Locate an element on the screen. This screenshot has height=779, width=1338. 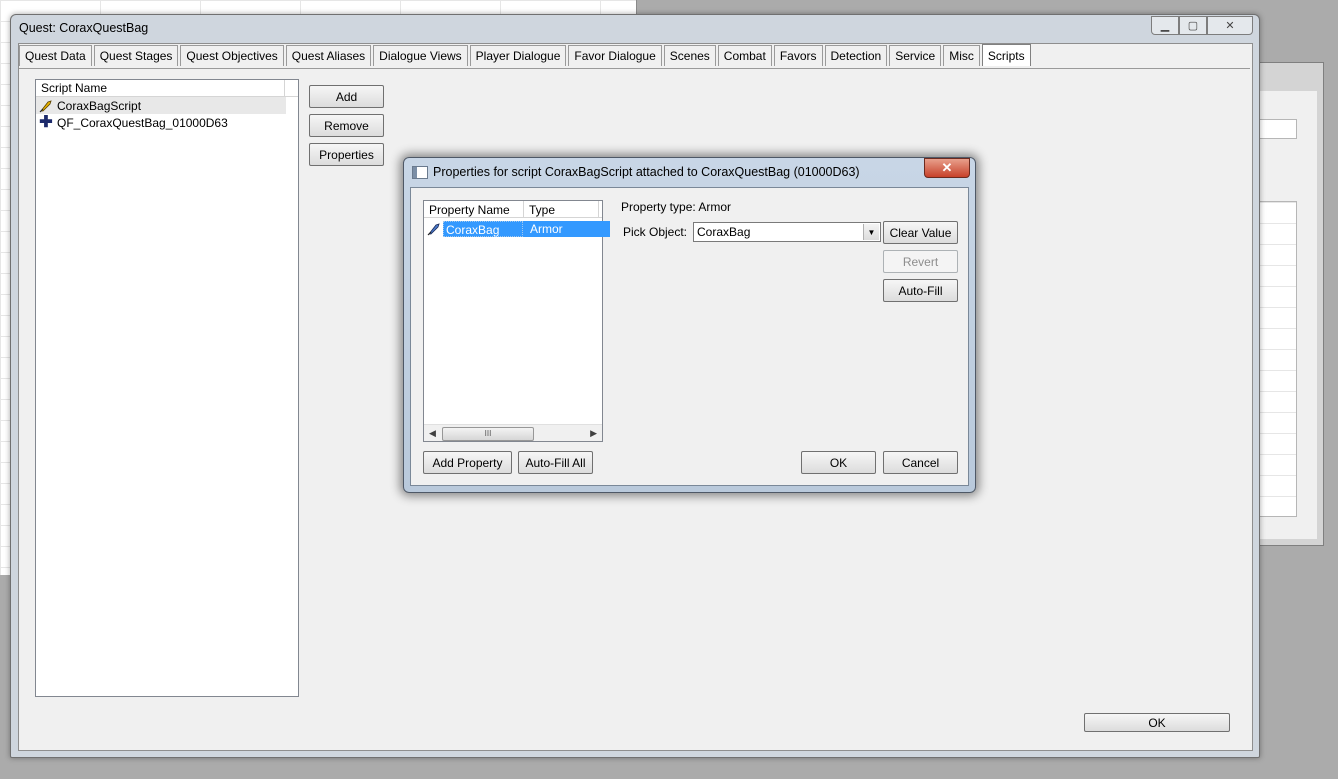
pick-object-label: Pick Object: is located at coordinates (655, 232).